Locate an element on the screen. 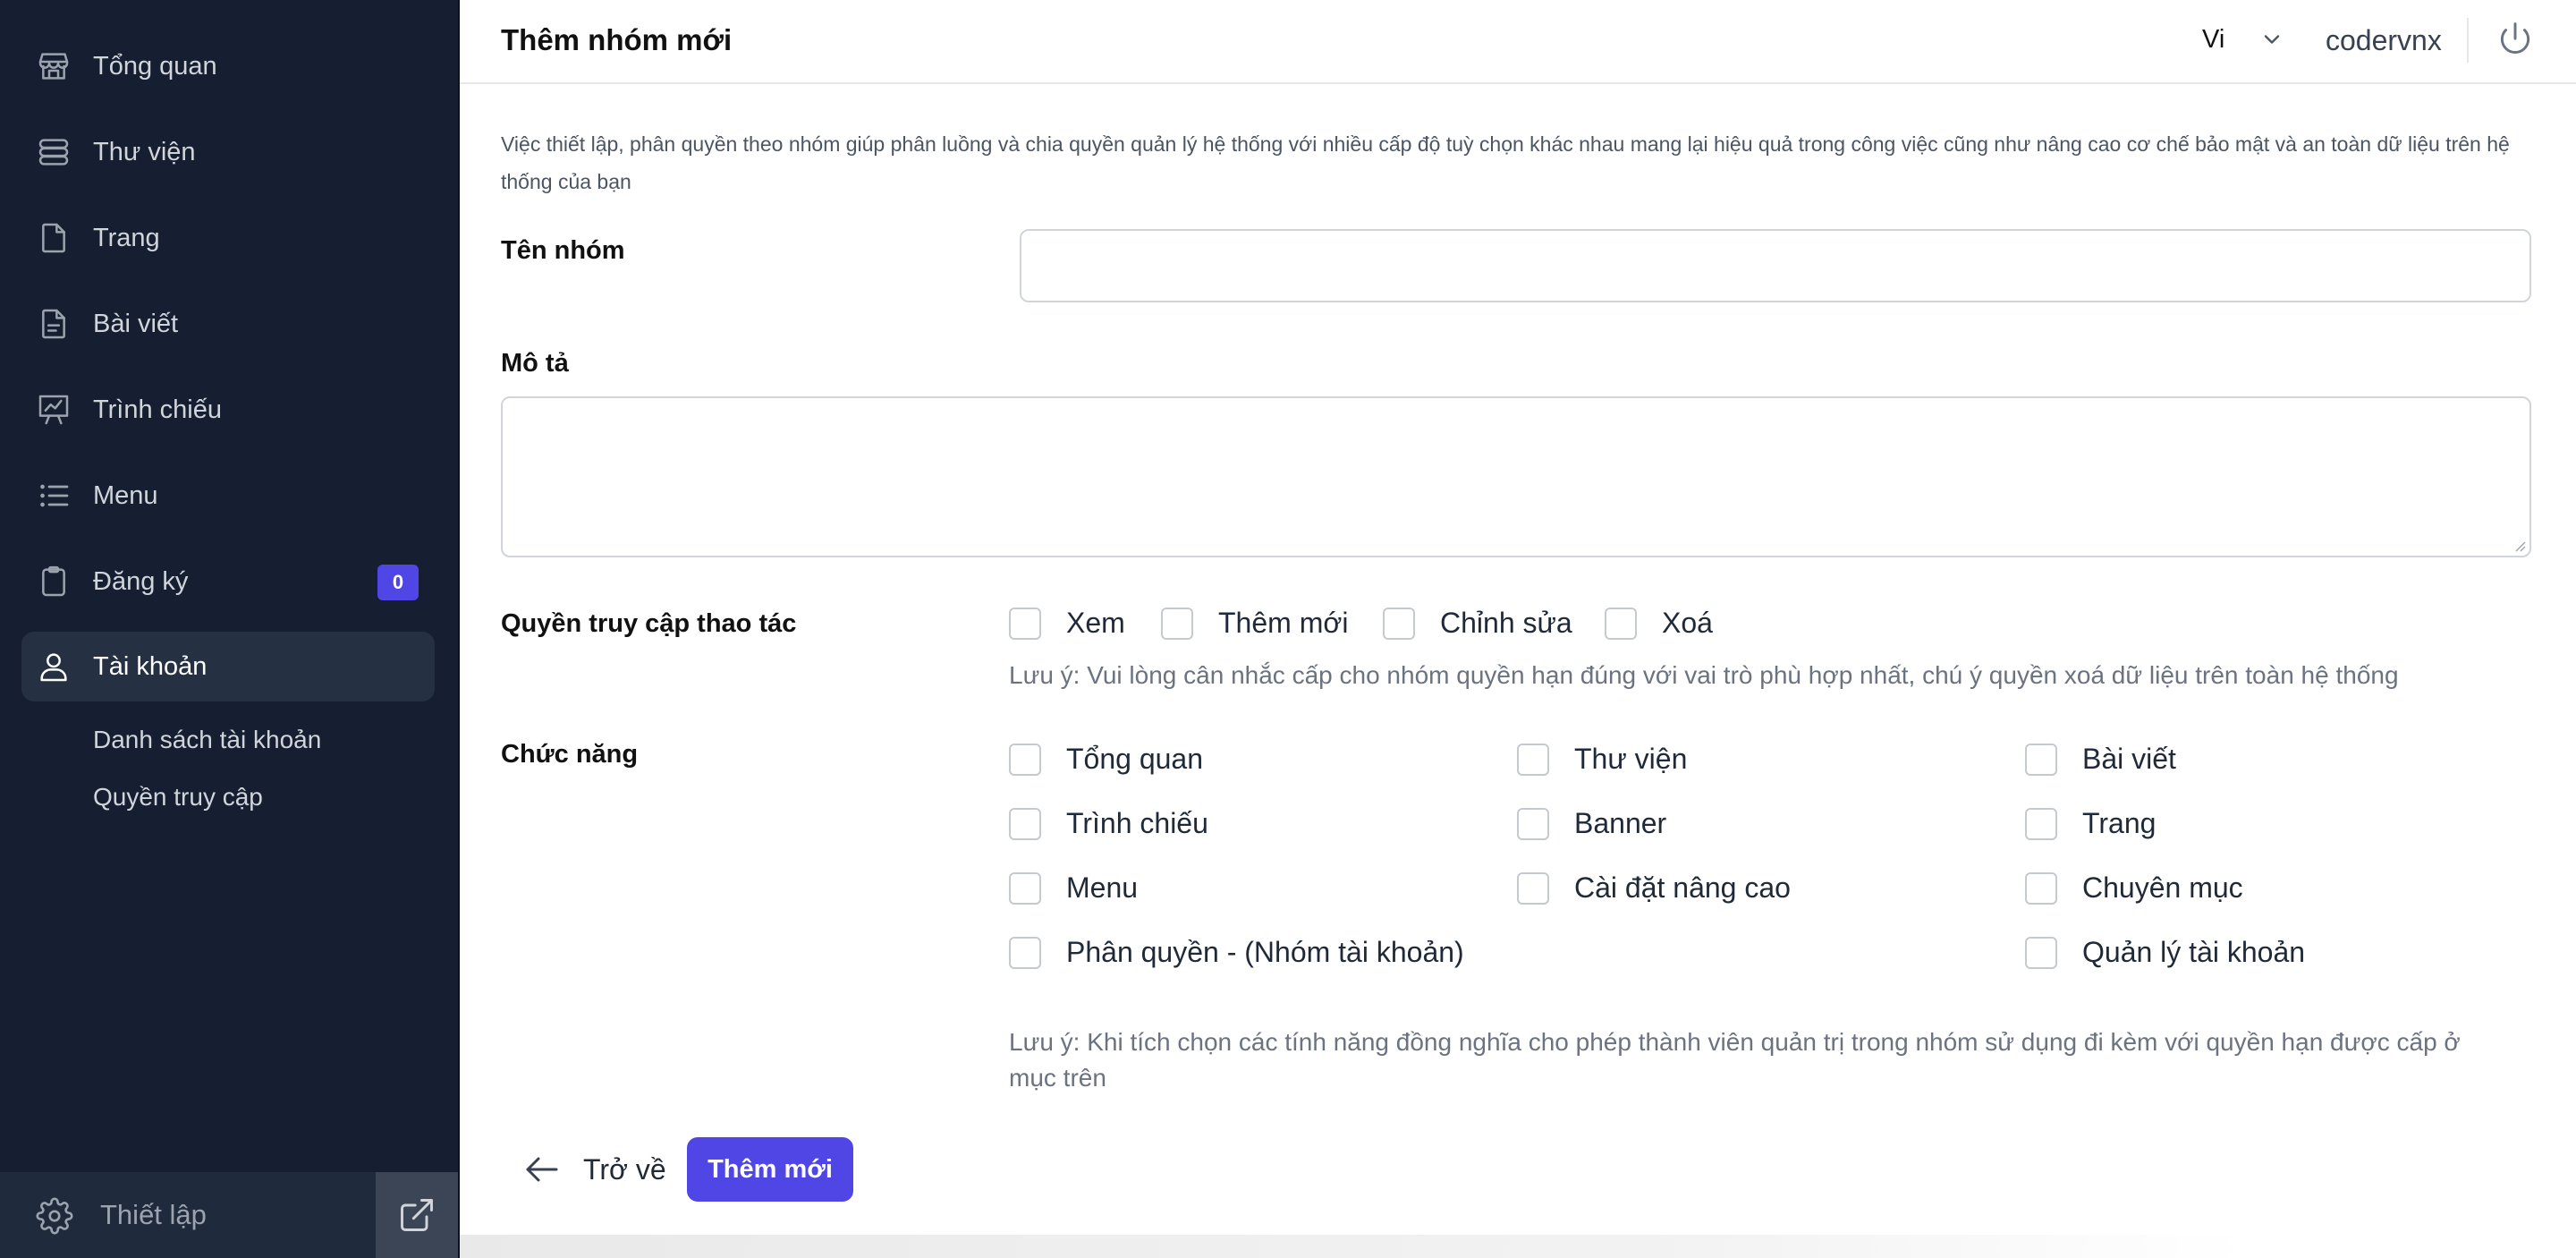 The width and height of the screenshot is (2576, 1258). feature-quan-ly-tai-khoan: Quản lý tài khoản is located at coordinates (2165, 952).